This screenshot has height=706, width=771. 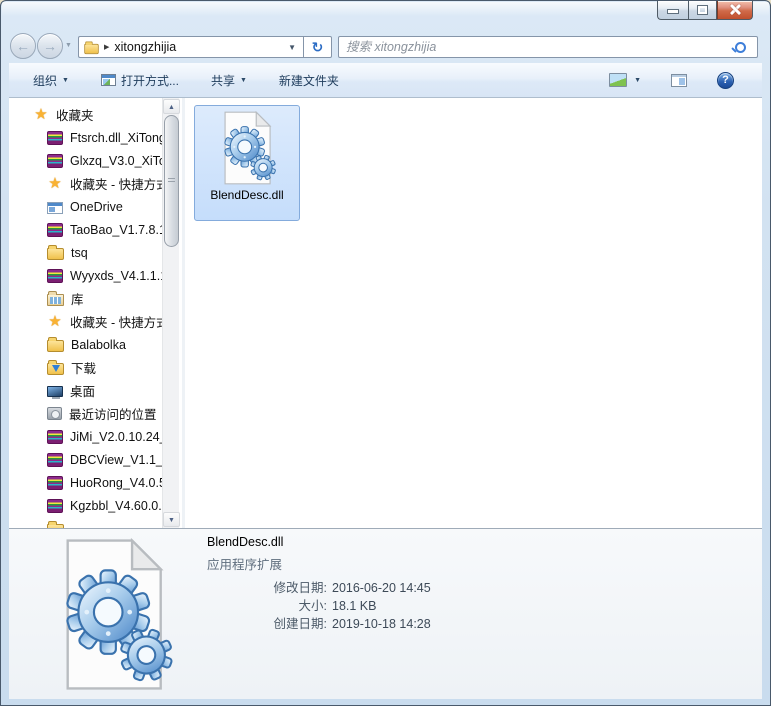 I want to click on sidebar-item: 下载, so click(x=85, y=367).